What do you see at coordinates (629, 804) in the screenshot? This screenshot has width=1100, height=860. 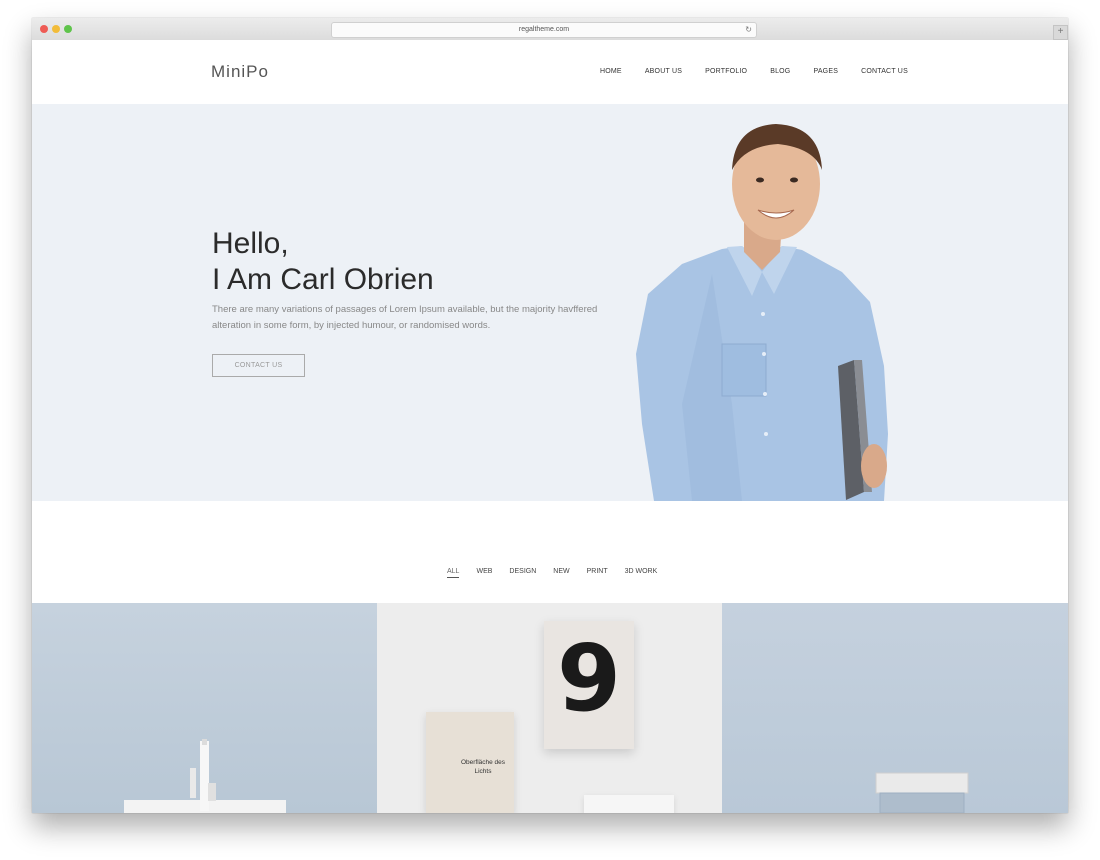 I see `small-card` at bounding box center [629, 804].